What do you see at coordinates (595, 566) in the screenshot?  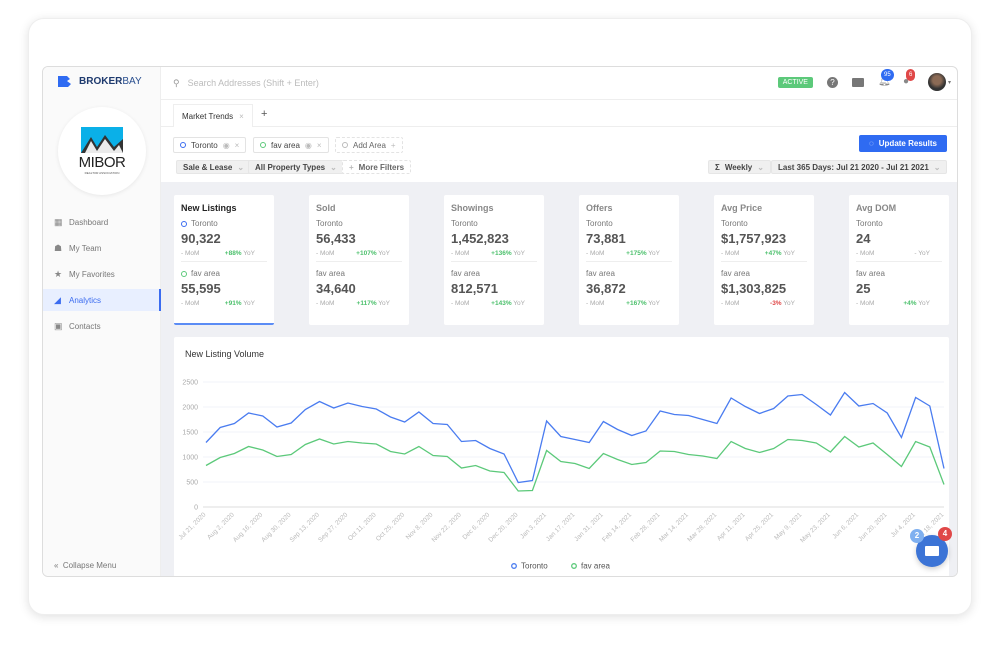 I see `legend-label: fav area` at bounding box center [595, 566].